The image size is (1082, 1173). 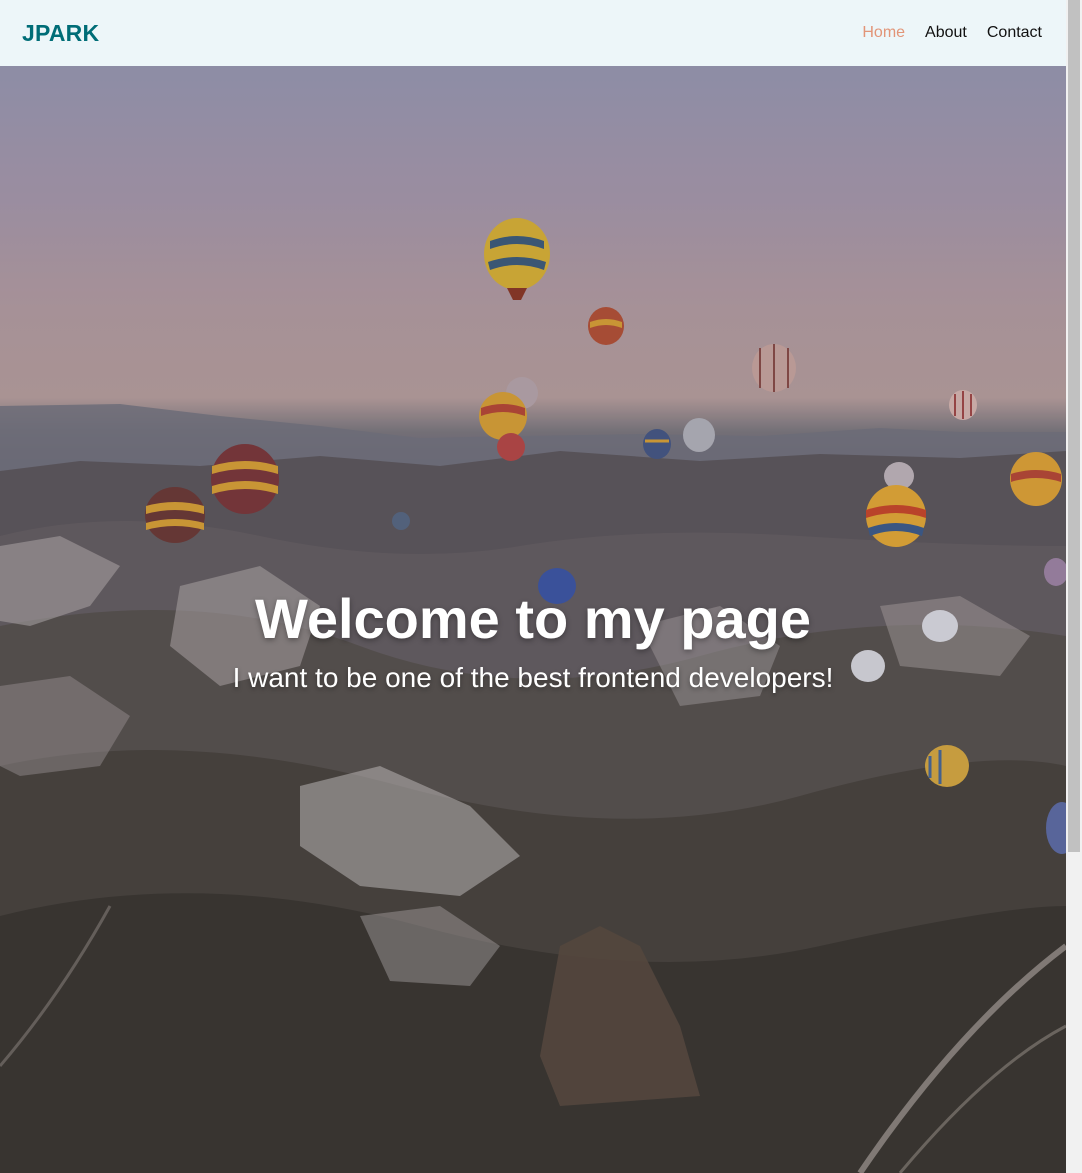 I want to click on page-scrollbar, so click(x=1074, y=586).